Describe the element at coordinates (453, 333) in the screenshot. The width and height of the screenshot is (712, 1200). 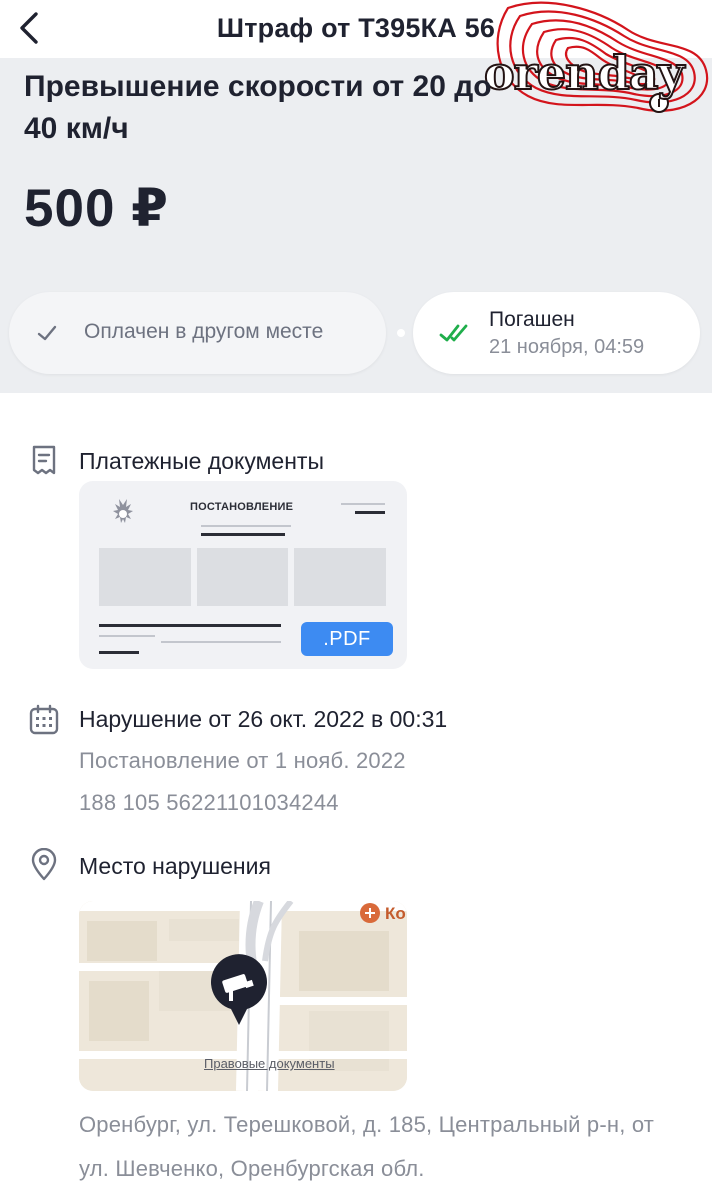
I see `double-check-icon` at that location.